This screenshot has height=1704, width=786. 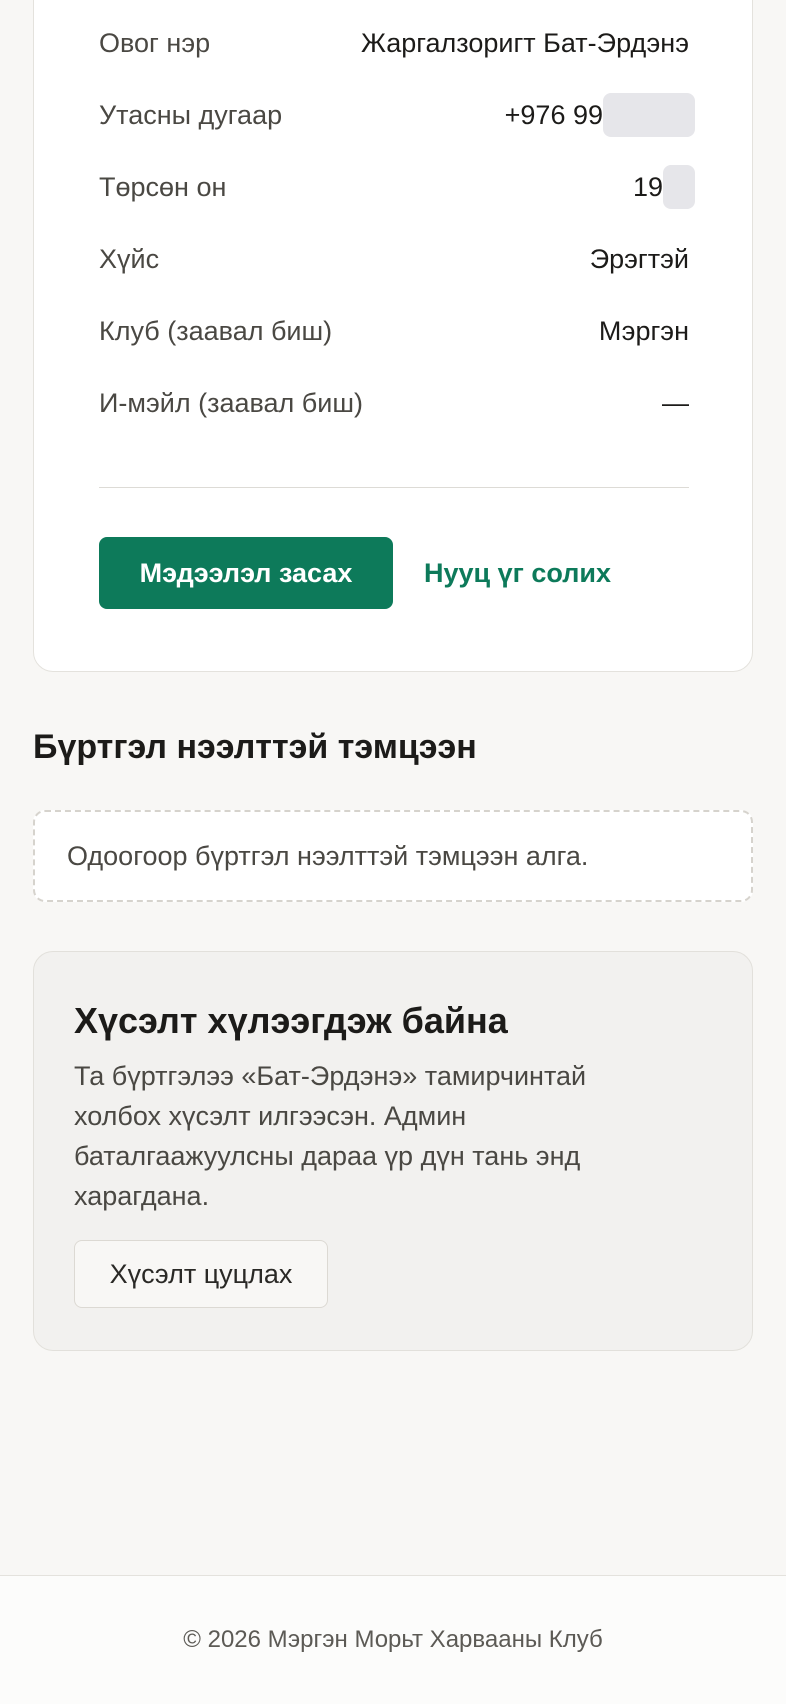 I want to click on phone-value-wrap: +976 99, so click(x=599, y=115).